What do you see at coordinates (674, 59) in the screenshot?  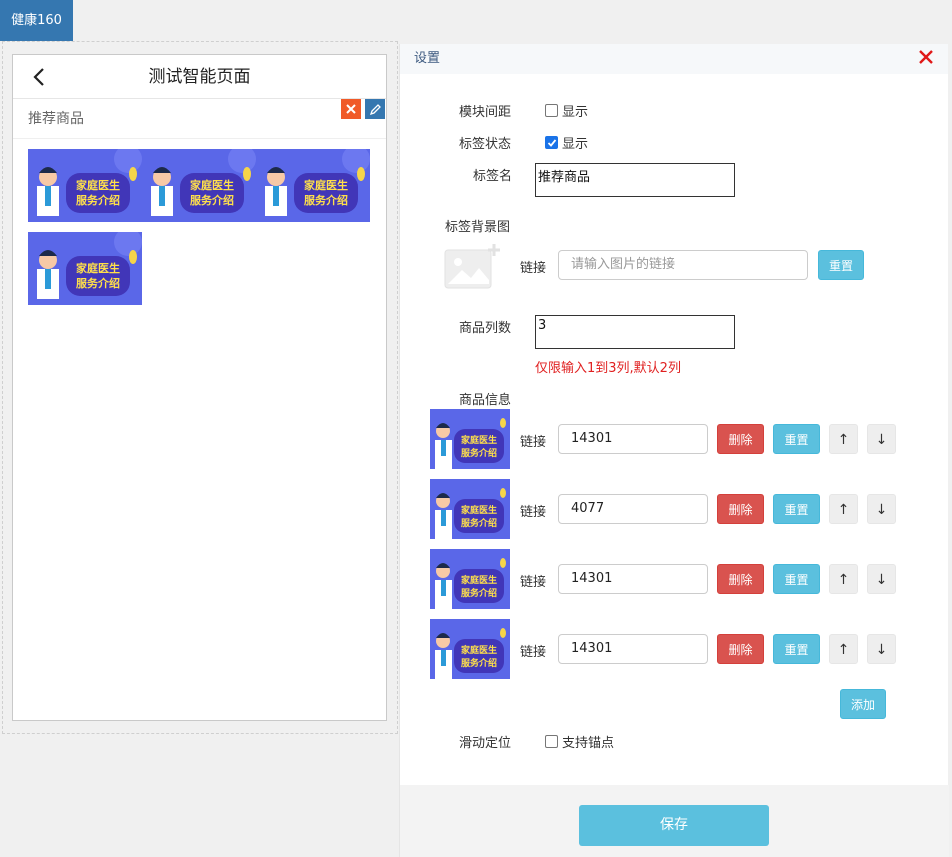 I see `panel-title: 设置` at bounding box center [674, 59].